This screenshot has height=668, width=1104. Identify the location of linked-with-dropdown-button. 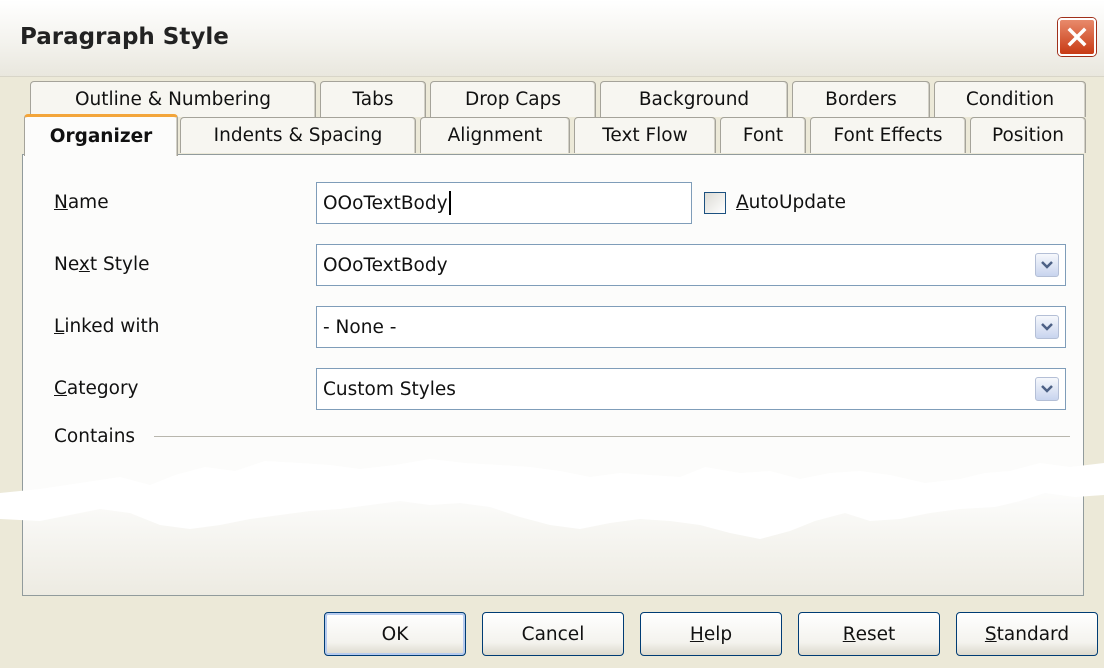
(1047, 327).